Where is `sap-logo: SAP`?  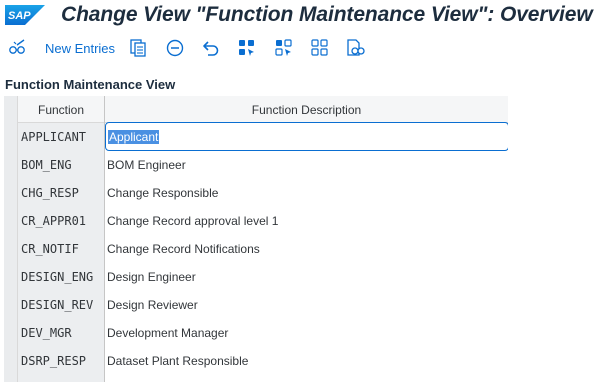 sap-logo: SAP is located at coordinates (25, 15).